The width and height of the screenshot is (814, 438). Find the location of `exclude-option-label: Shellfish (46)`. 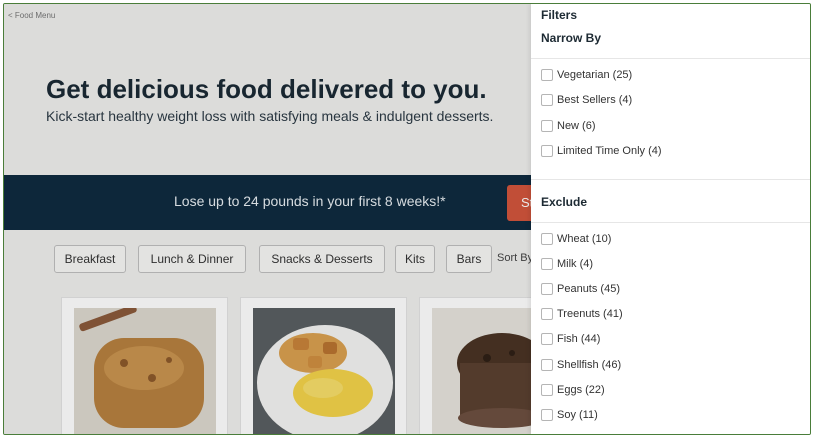

exclude-option-label: Shellfish (46) is located at coordinates (589, 365).